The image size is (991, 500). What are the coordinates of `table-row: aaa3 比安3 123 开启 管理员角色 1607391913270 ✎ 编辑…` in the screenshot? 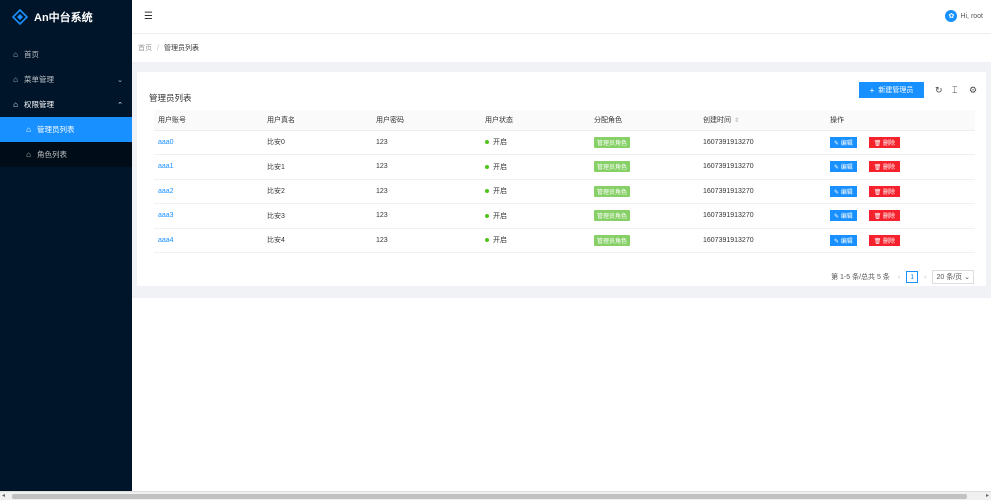 It's located at (564, 216).